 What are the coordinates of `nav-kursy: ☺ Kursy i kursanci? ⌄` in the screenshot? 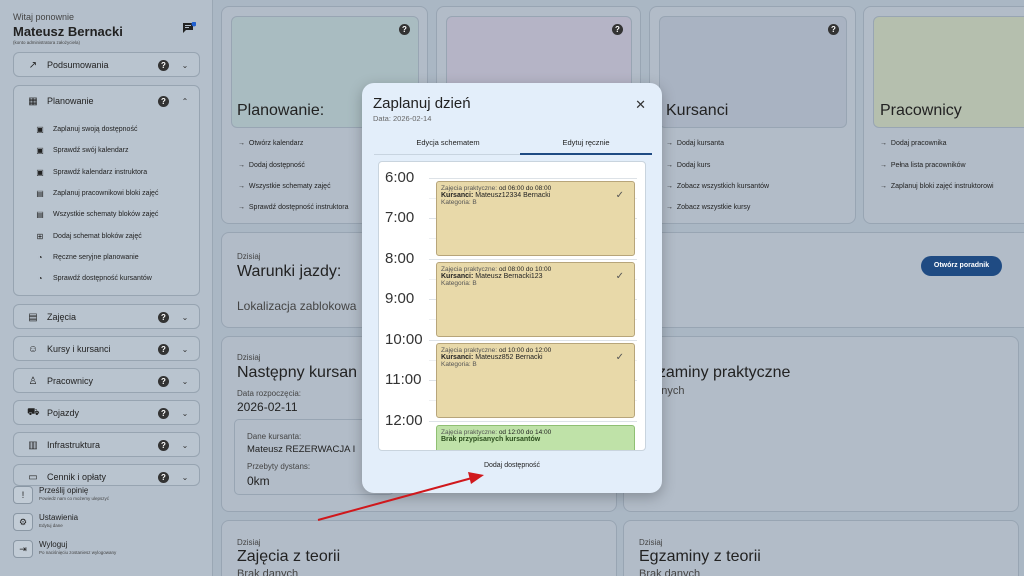 It's located at (106, 348).